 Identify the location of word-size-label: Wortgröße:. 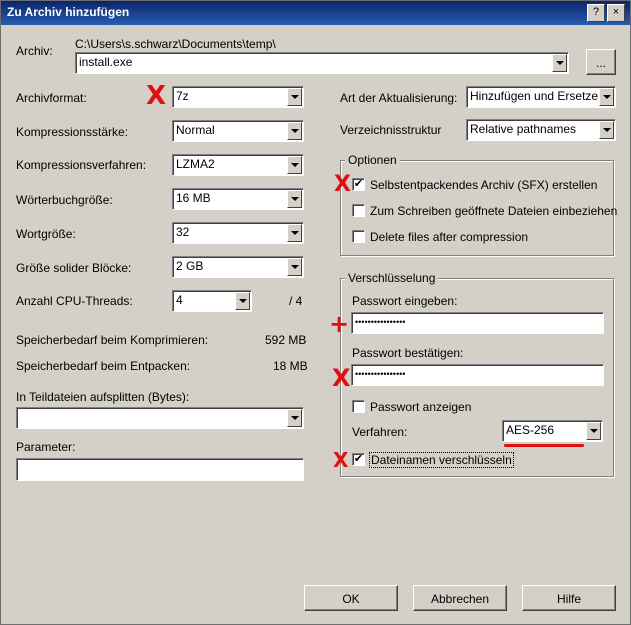
(46, 234).